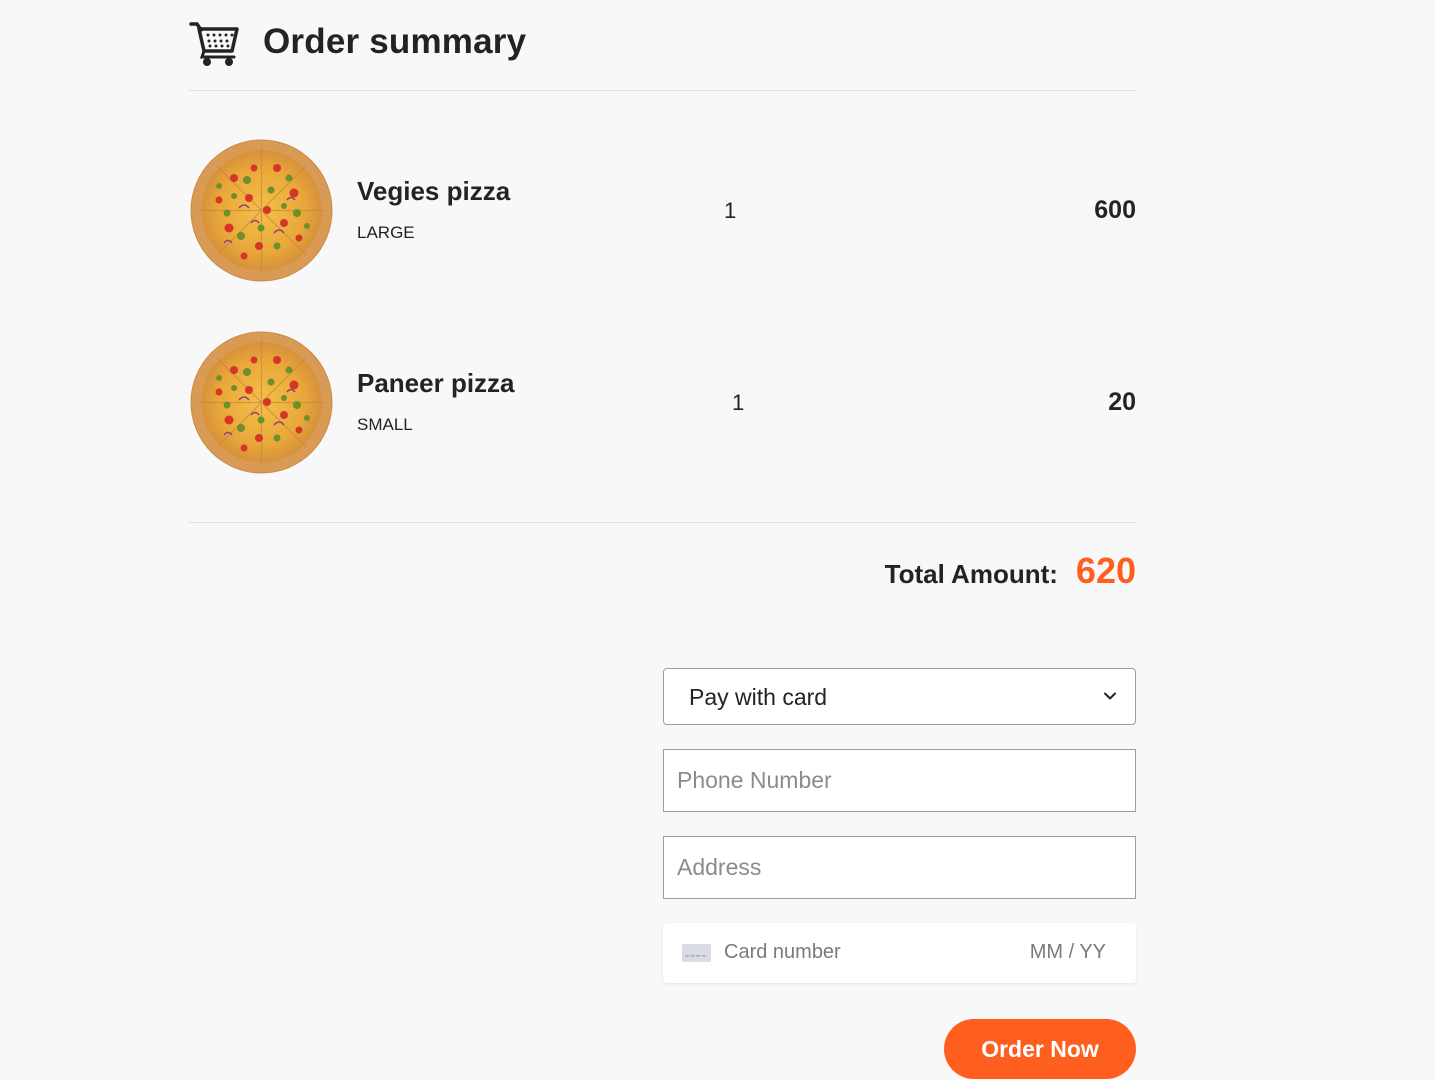 The width and height of the screenshot is (1435, 1080). I want to click on cart-item: Vegies pizza LARGE 1 600, so click(662, 210).